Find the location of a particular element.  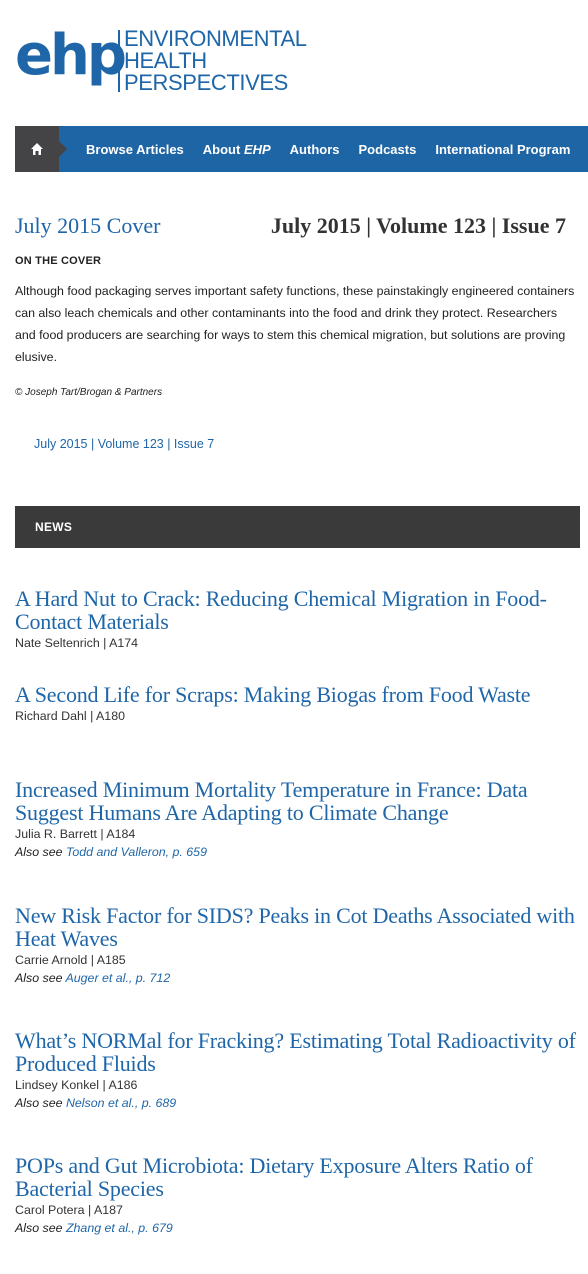

also-see-link: Auger et al., p. 712 is located at coordinates (118, 978).